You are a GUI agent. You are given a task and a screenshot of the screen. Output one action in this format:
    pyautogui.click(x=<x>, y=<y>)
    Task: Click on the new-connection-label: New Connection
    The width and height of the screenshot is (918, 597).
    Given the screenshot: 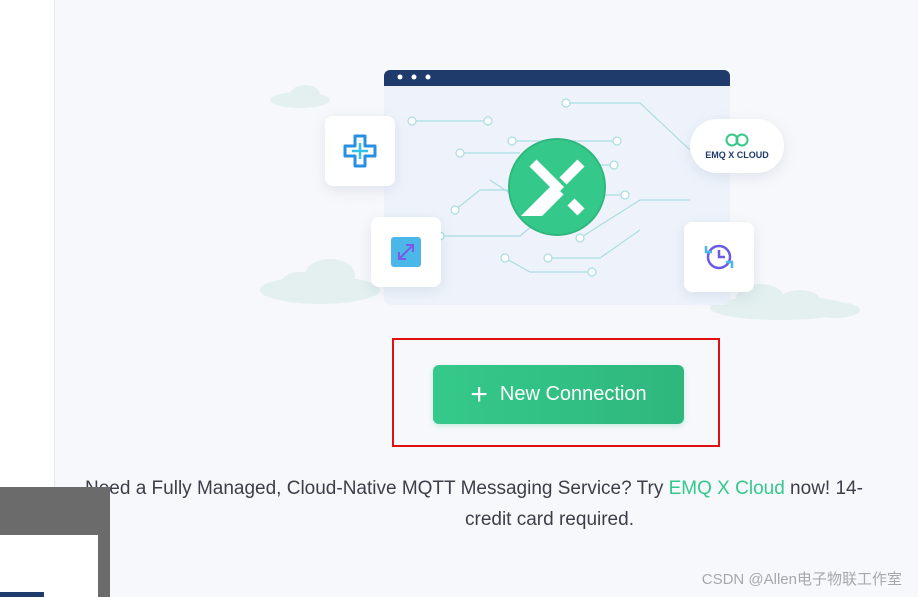 What is the action you would take?
    pyautogui.click(x=573, y=394)
    